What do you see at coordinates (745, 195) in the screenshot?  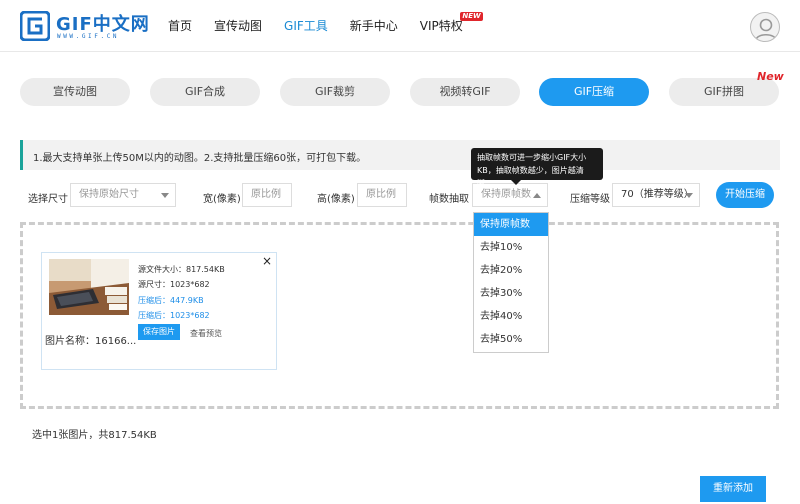 I see `start-compress-button: 开始压缩` at bounding box center [745, 195].